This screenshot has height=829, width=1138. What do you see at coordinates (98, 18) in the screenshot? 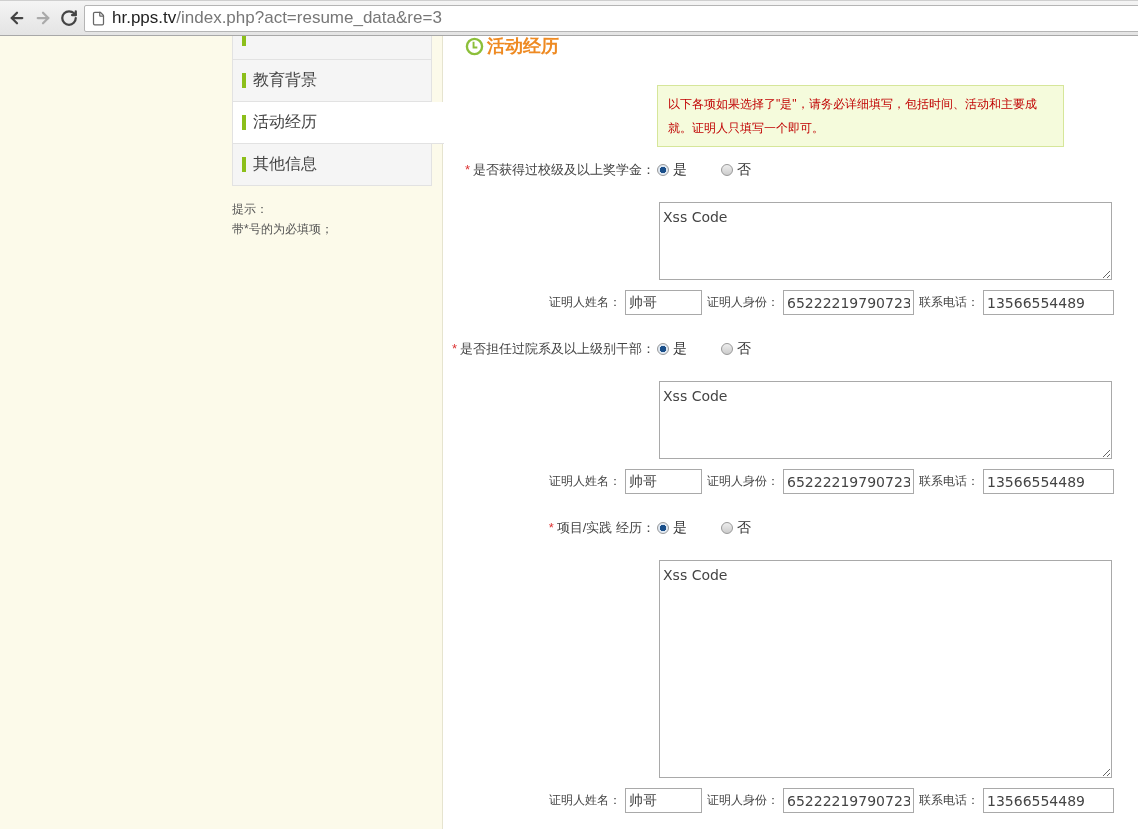
I see `page-icon` at bounding box center [98, 18].